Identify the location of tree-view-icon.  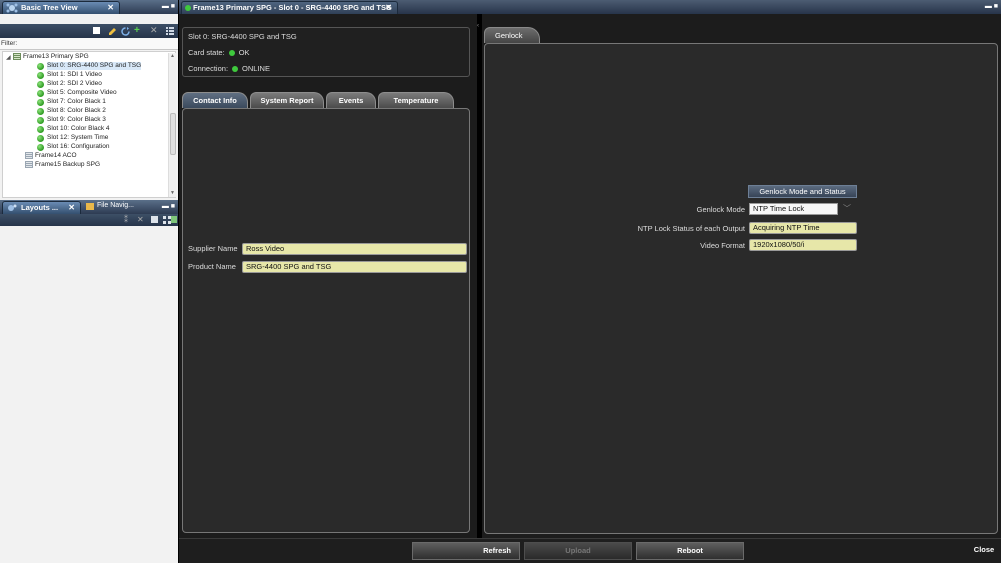
(12, 8).